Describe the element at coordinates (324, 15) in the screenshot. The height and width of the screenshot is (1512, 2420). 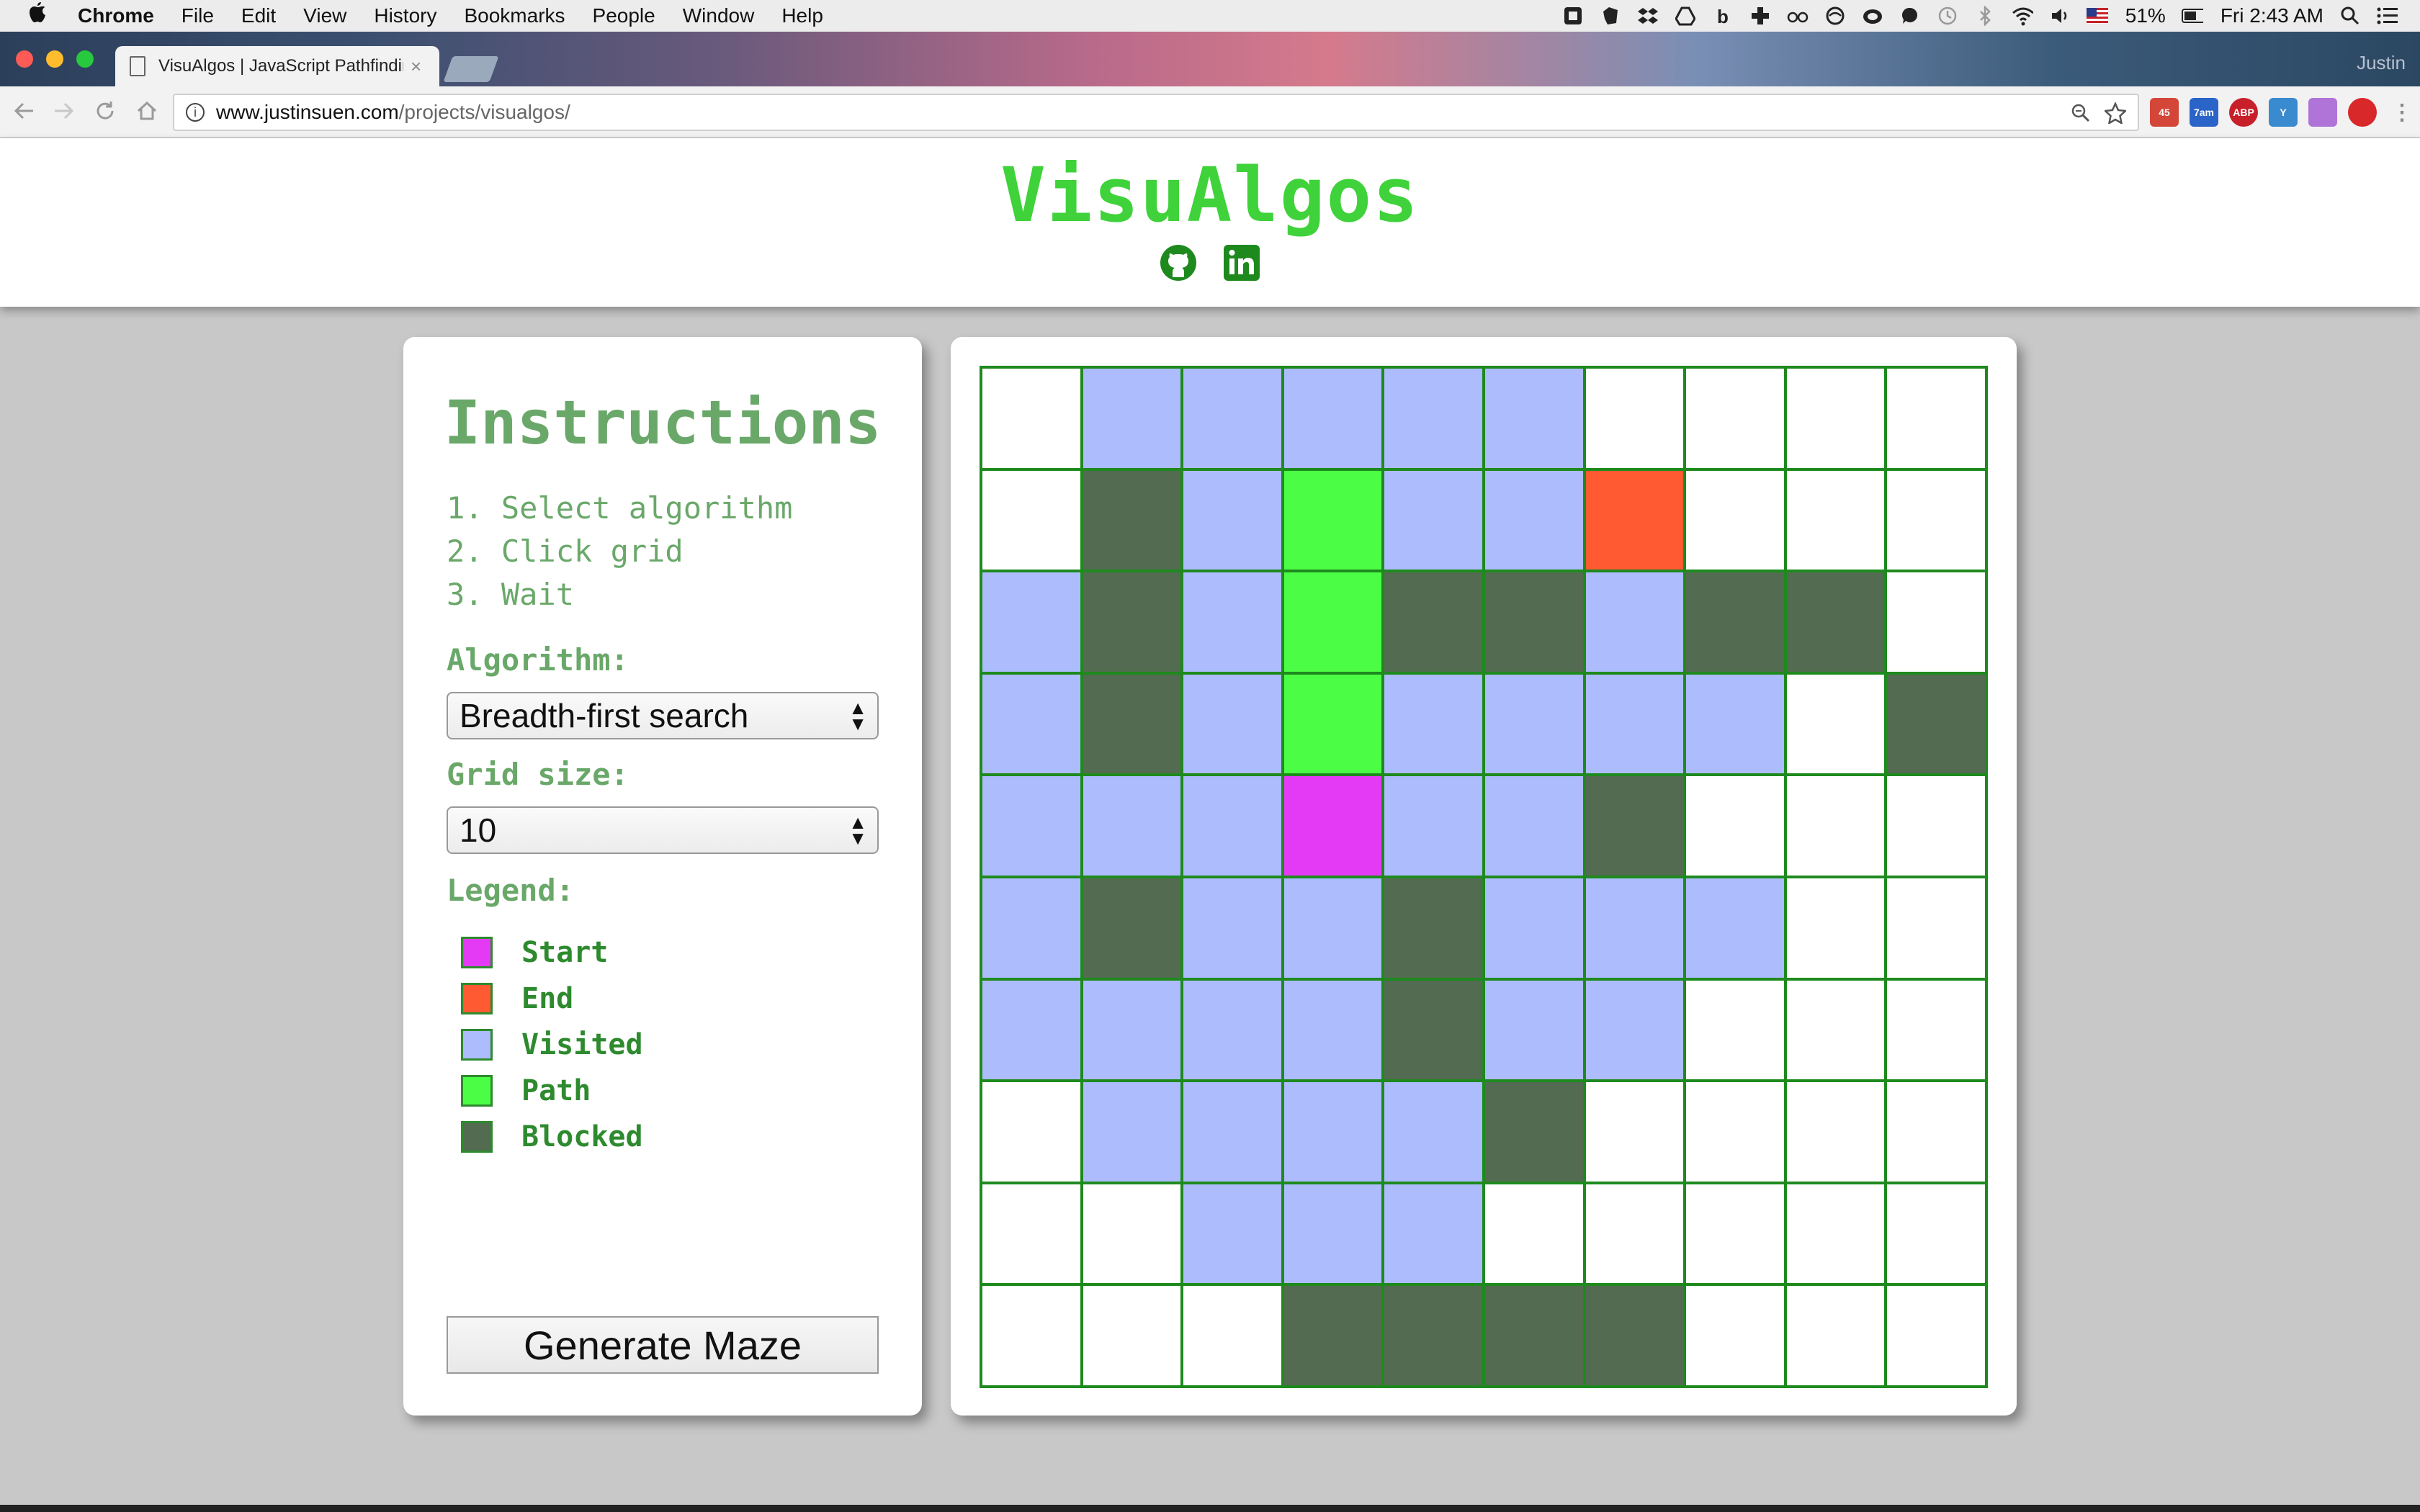
I see `menu-view: View` at that location.